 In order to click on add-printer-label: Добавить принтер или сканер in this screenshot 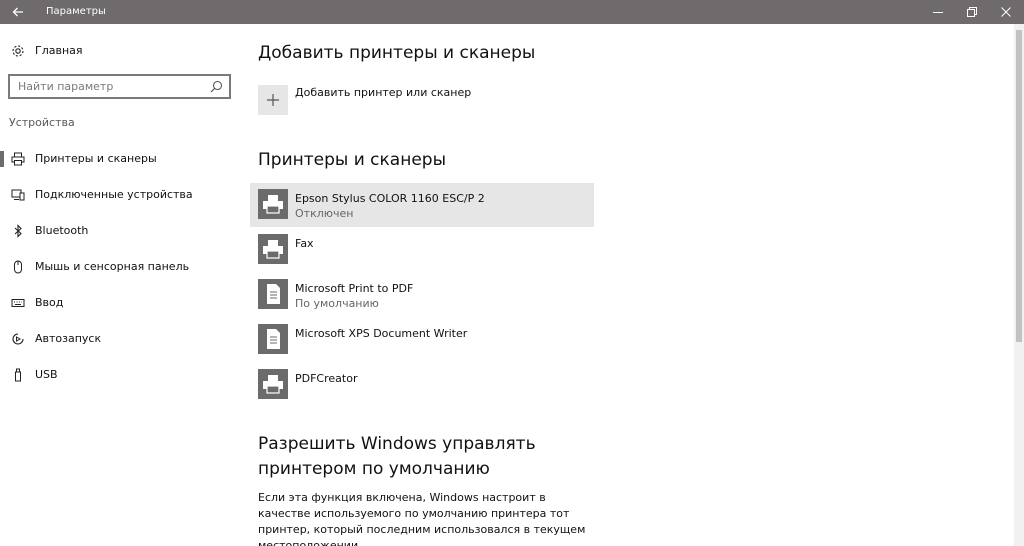, I will do `click(383, 92)`.